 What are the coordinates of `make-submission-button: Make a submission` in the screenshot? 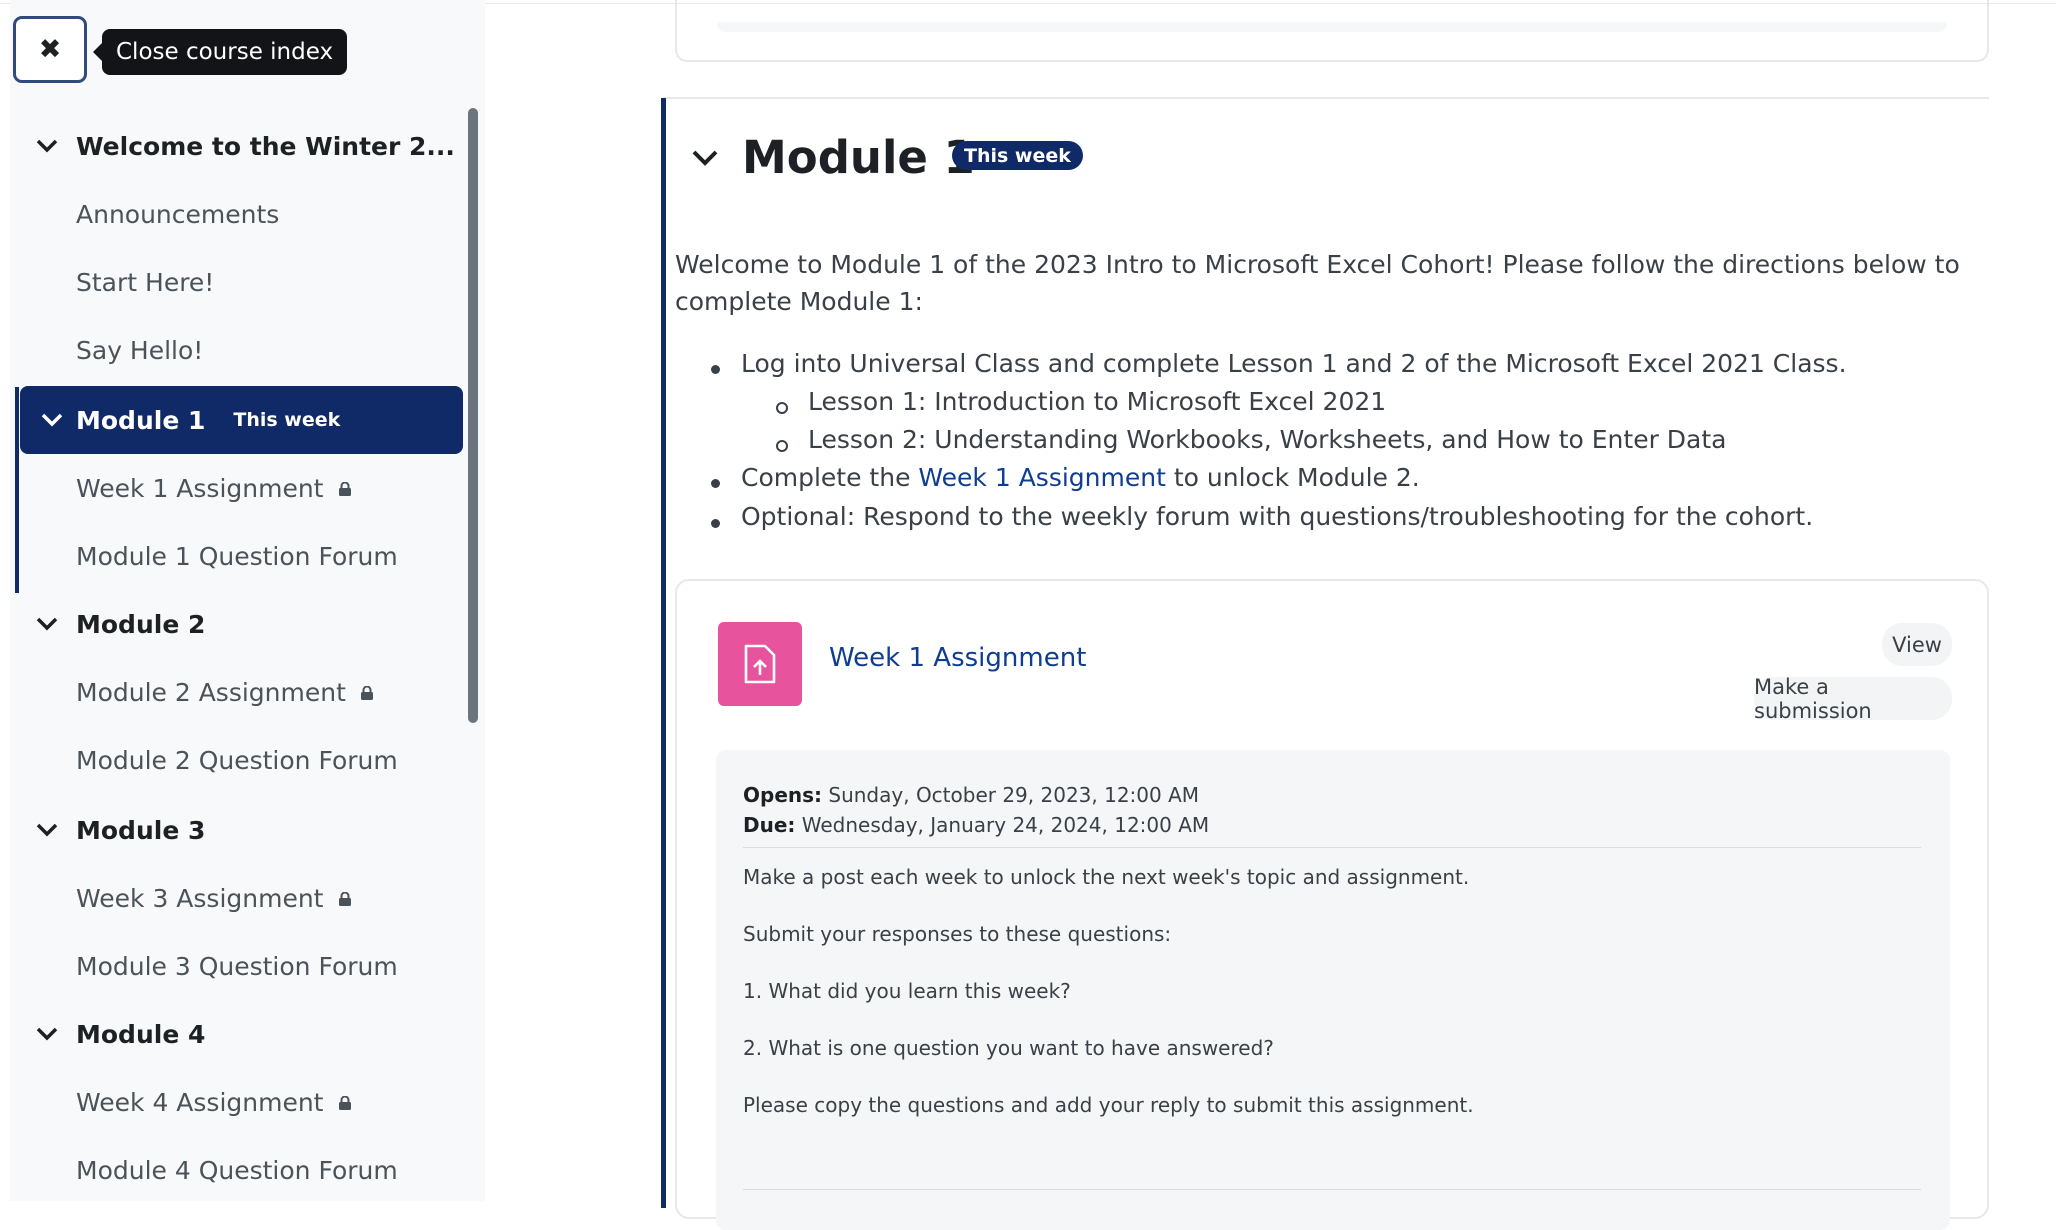 It's located at (1853, 699).